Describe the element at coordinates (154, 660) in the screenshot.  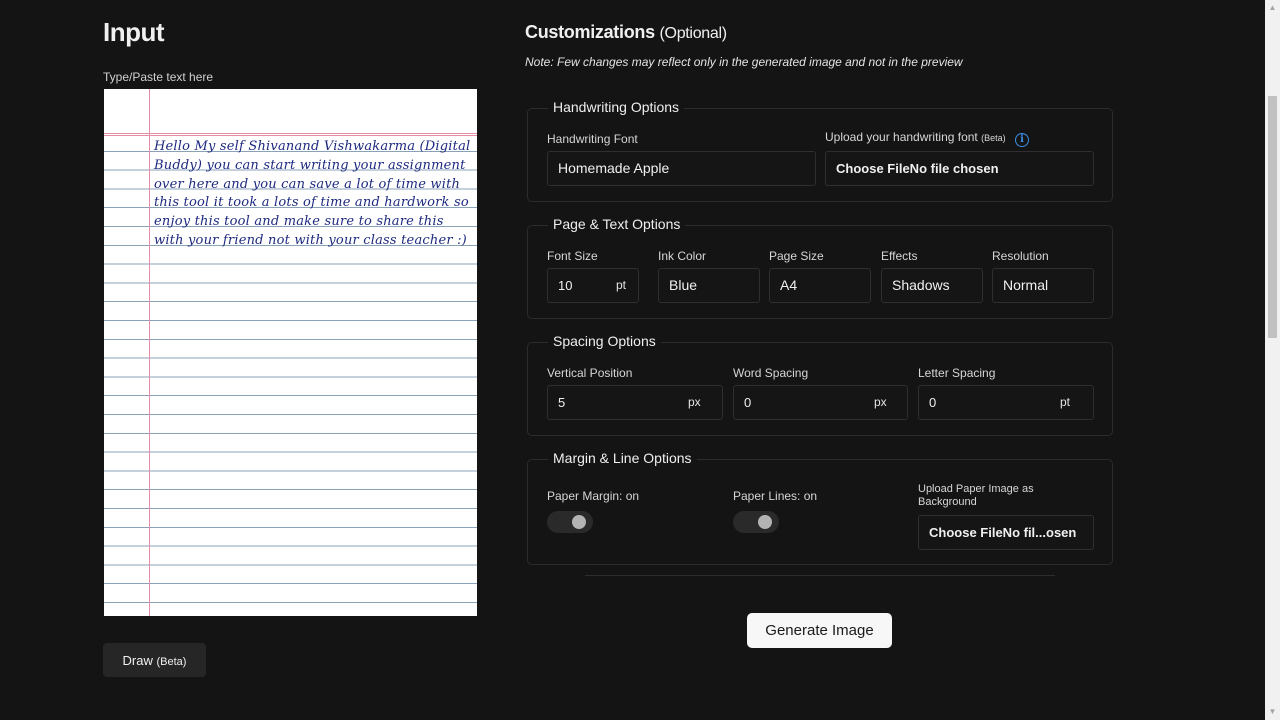
I see `draw-button: Draw (Beta)` at that location.